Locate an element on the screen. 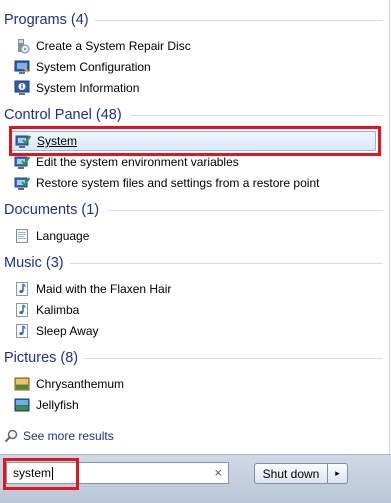 This screenshot has height=503, width=391. group-header-pictures: Pictures (8) is located at coordinates (41, 358).